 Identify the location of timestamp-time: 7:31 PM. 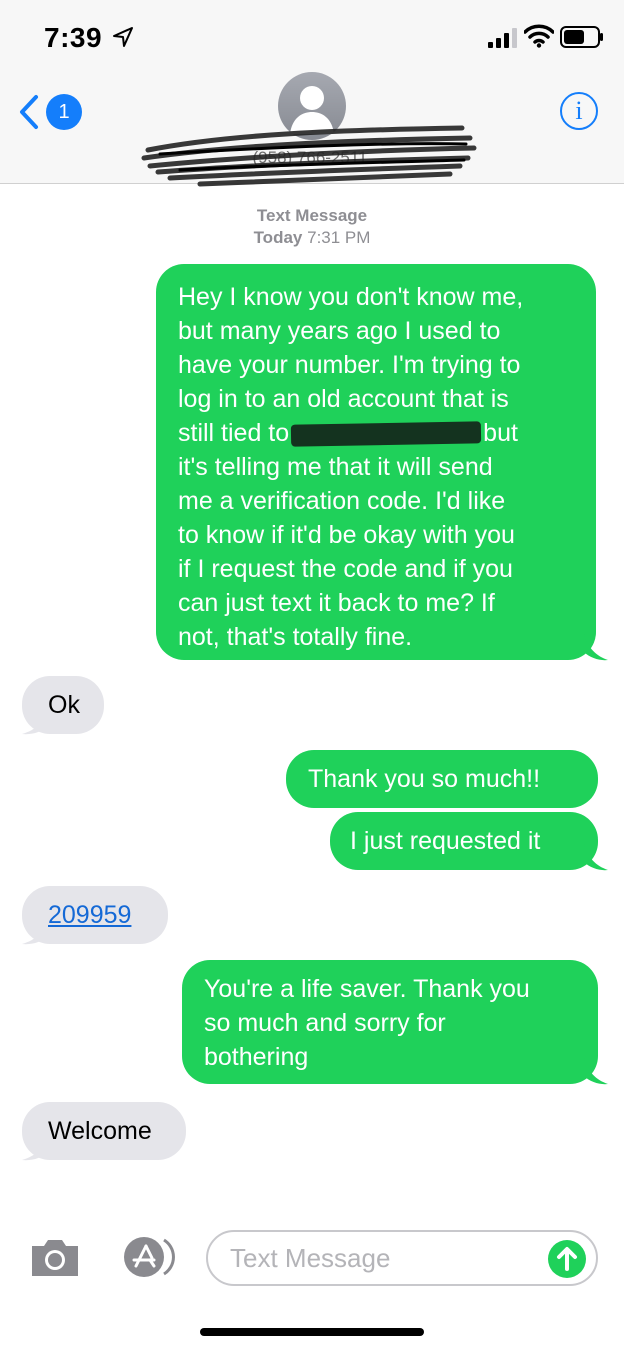
(339, 237).